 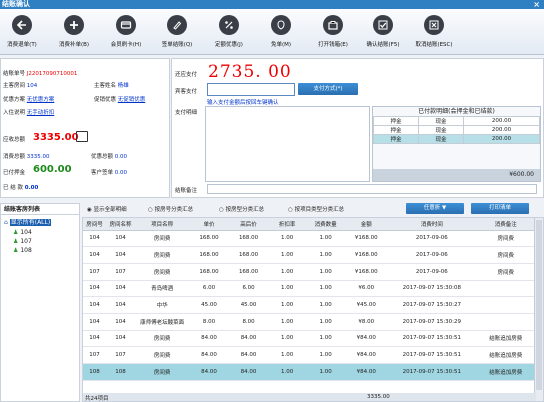 I want to click on scrollbar-thumb, so click(x=539, y=305).